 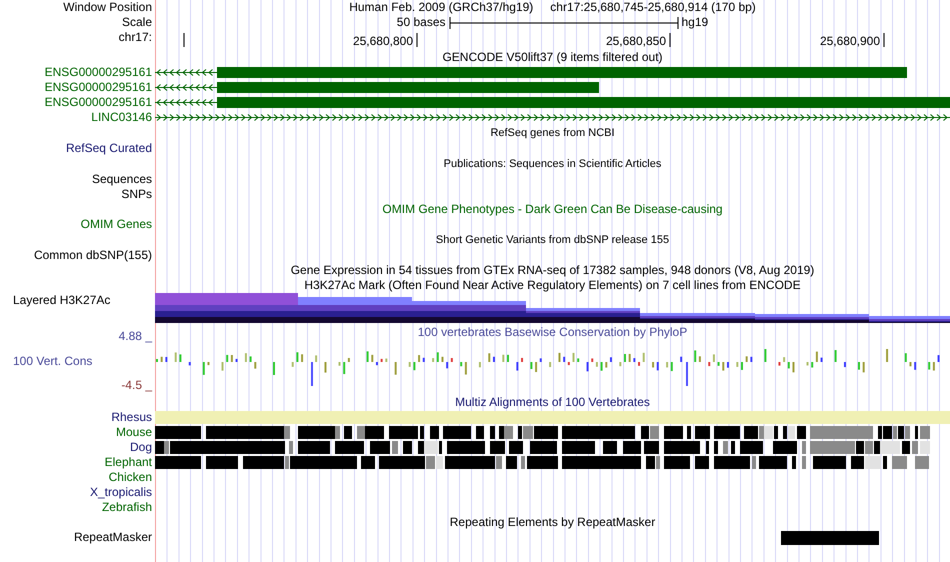 What do you see at coordinates (77, 417) in the screenshot?
I see `species-label: Rhesus` at bounding box center [77, 417].